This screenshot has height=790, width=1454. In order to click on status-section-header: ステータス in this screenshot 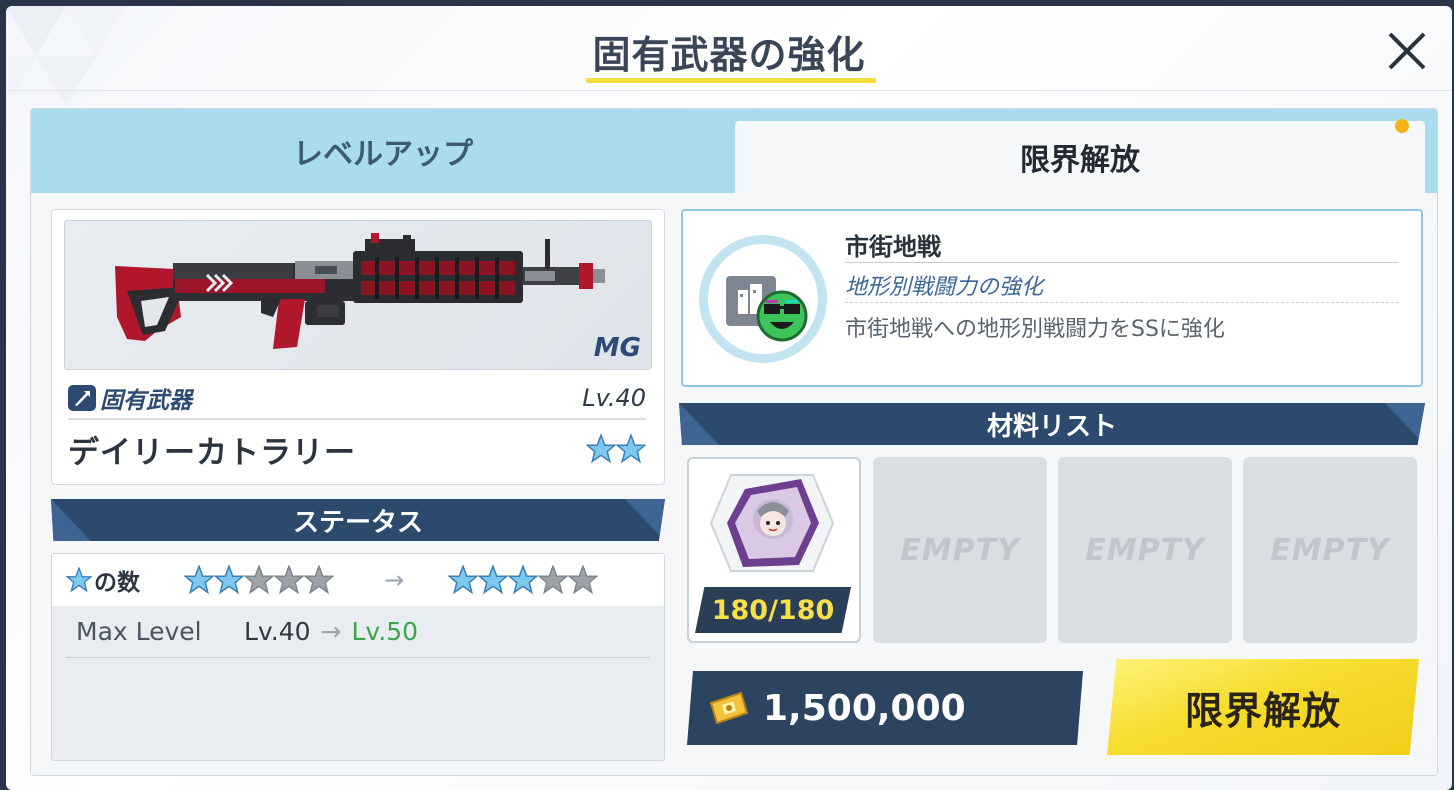, I will do `click(358, 520)`.